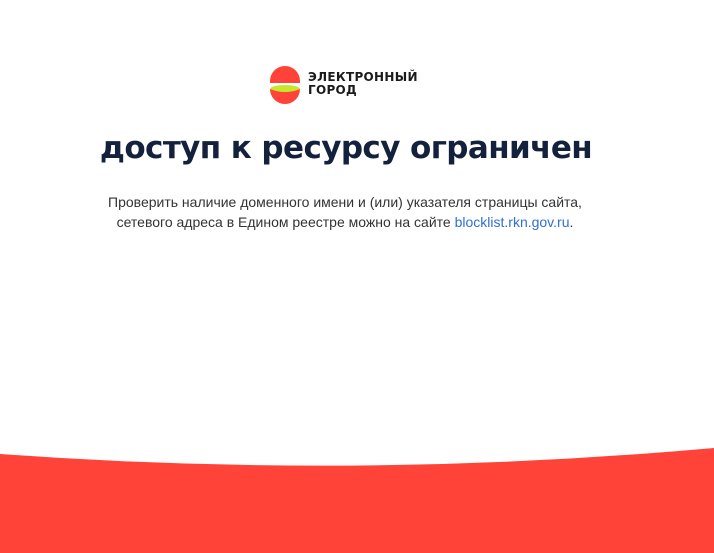 This screenshot has height=553, width=714. Describe the element at coordinates (346, 148) in the screenshot. I see `page-title: доступ к ресурсу ограничен` at that location.